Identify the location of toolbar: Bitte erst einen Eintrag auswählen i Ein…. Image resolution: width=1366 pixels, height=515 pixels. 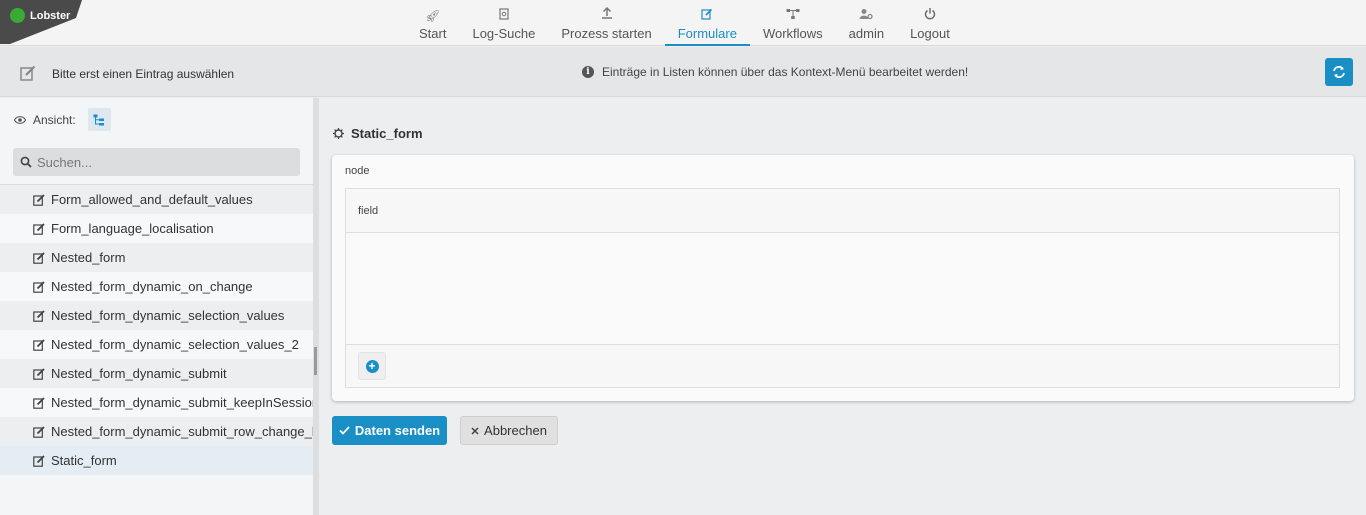
(683, 72).